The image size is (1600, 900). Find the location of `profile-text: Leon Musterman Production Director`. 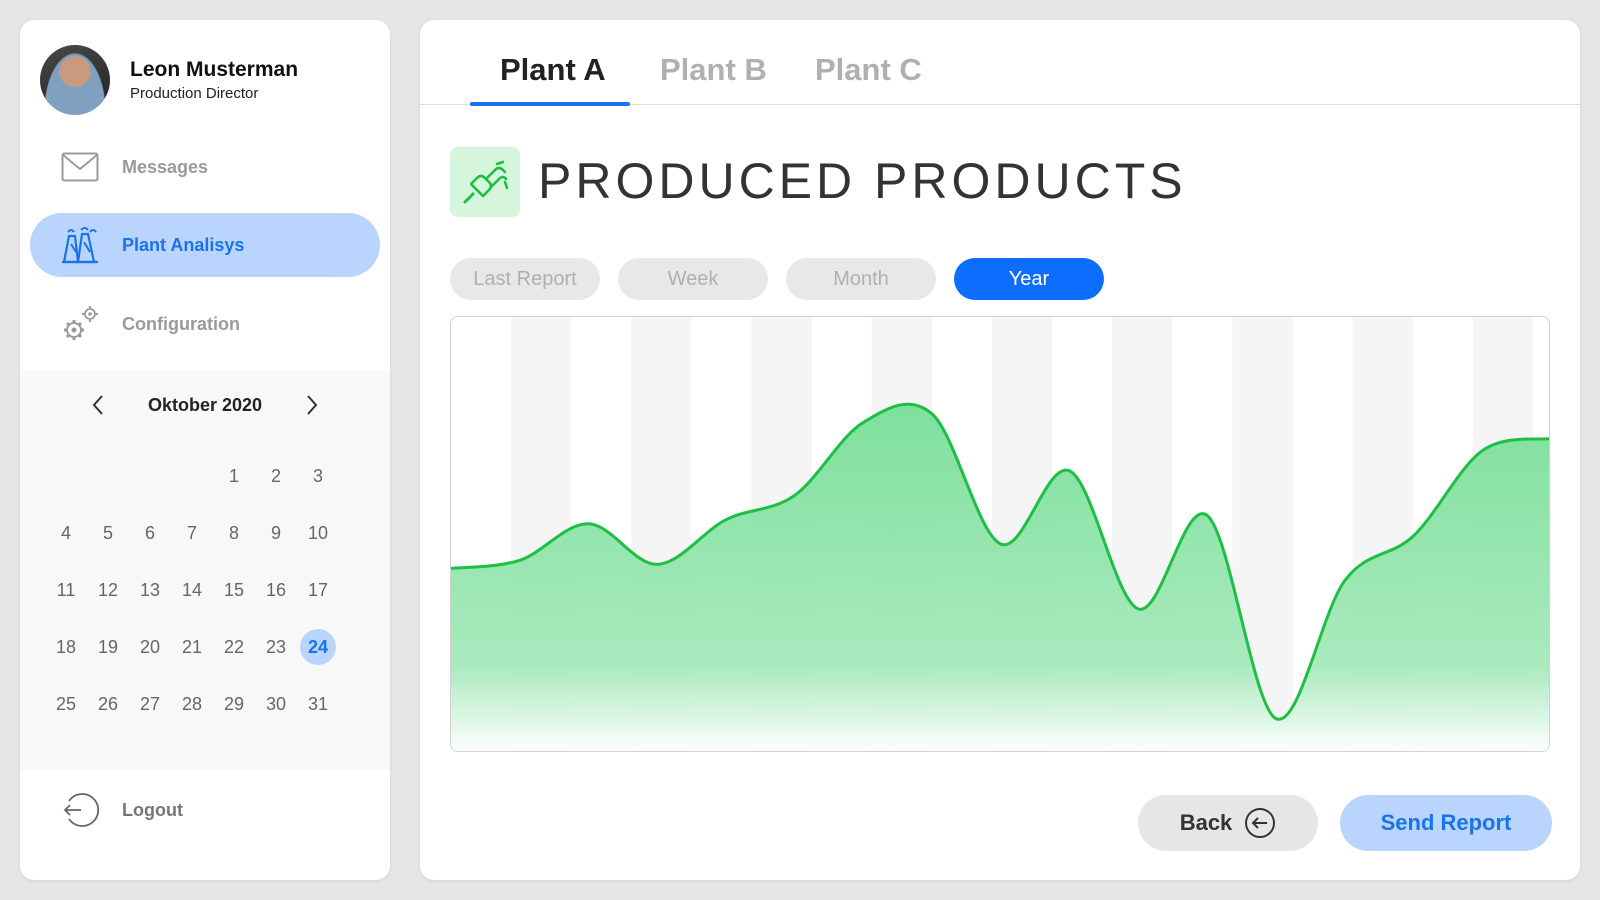

profile-text: Leon Musterman Production Director is located at coordinates (214, 80).